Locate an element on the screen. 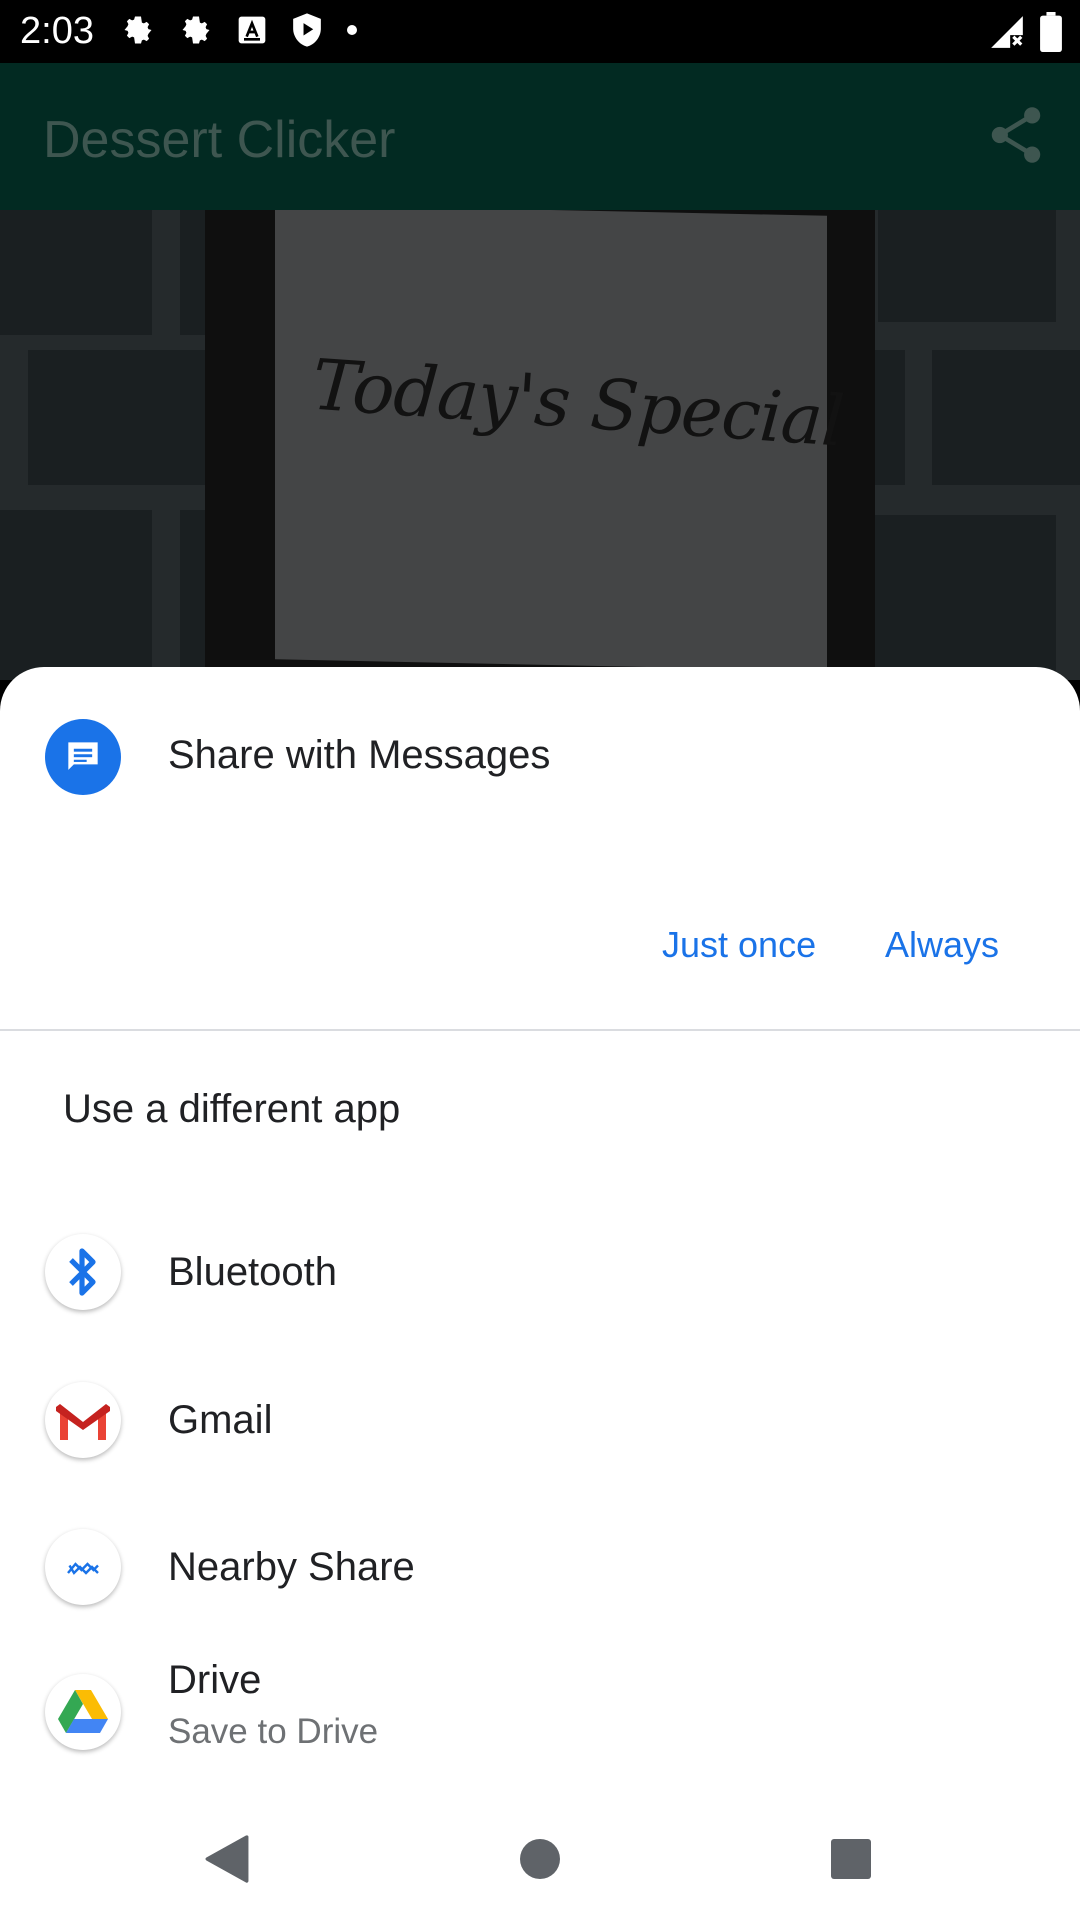  bluetooth-icon is located at coordinates (83, 1272).